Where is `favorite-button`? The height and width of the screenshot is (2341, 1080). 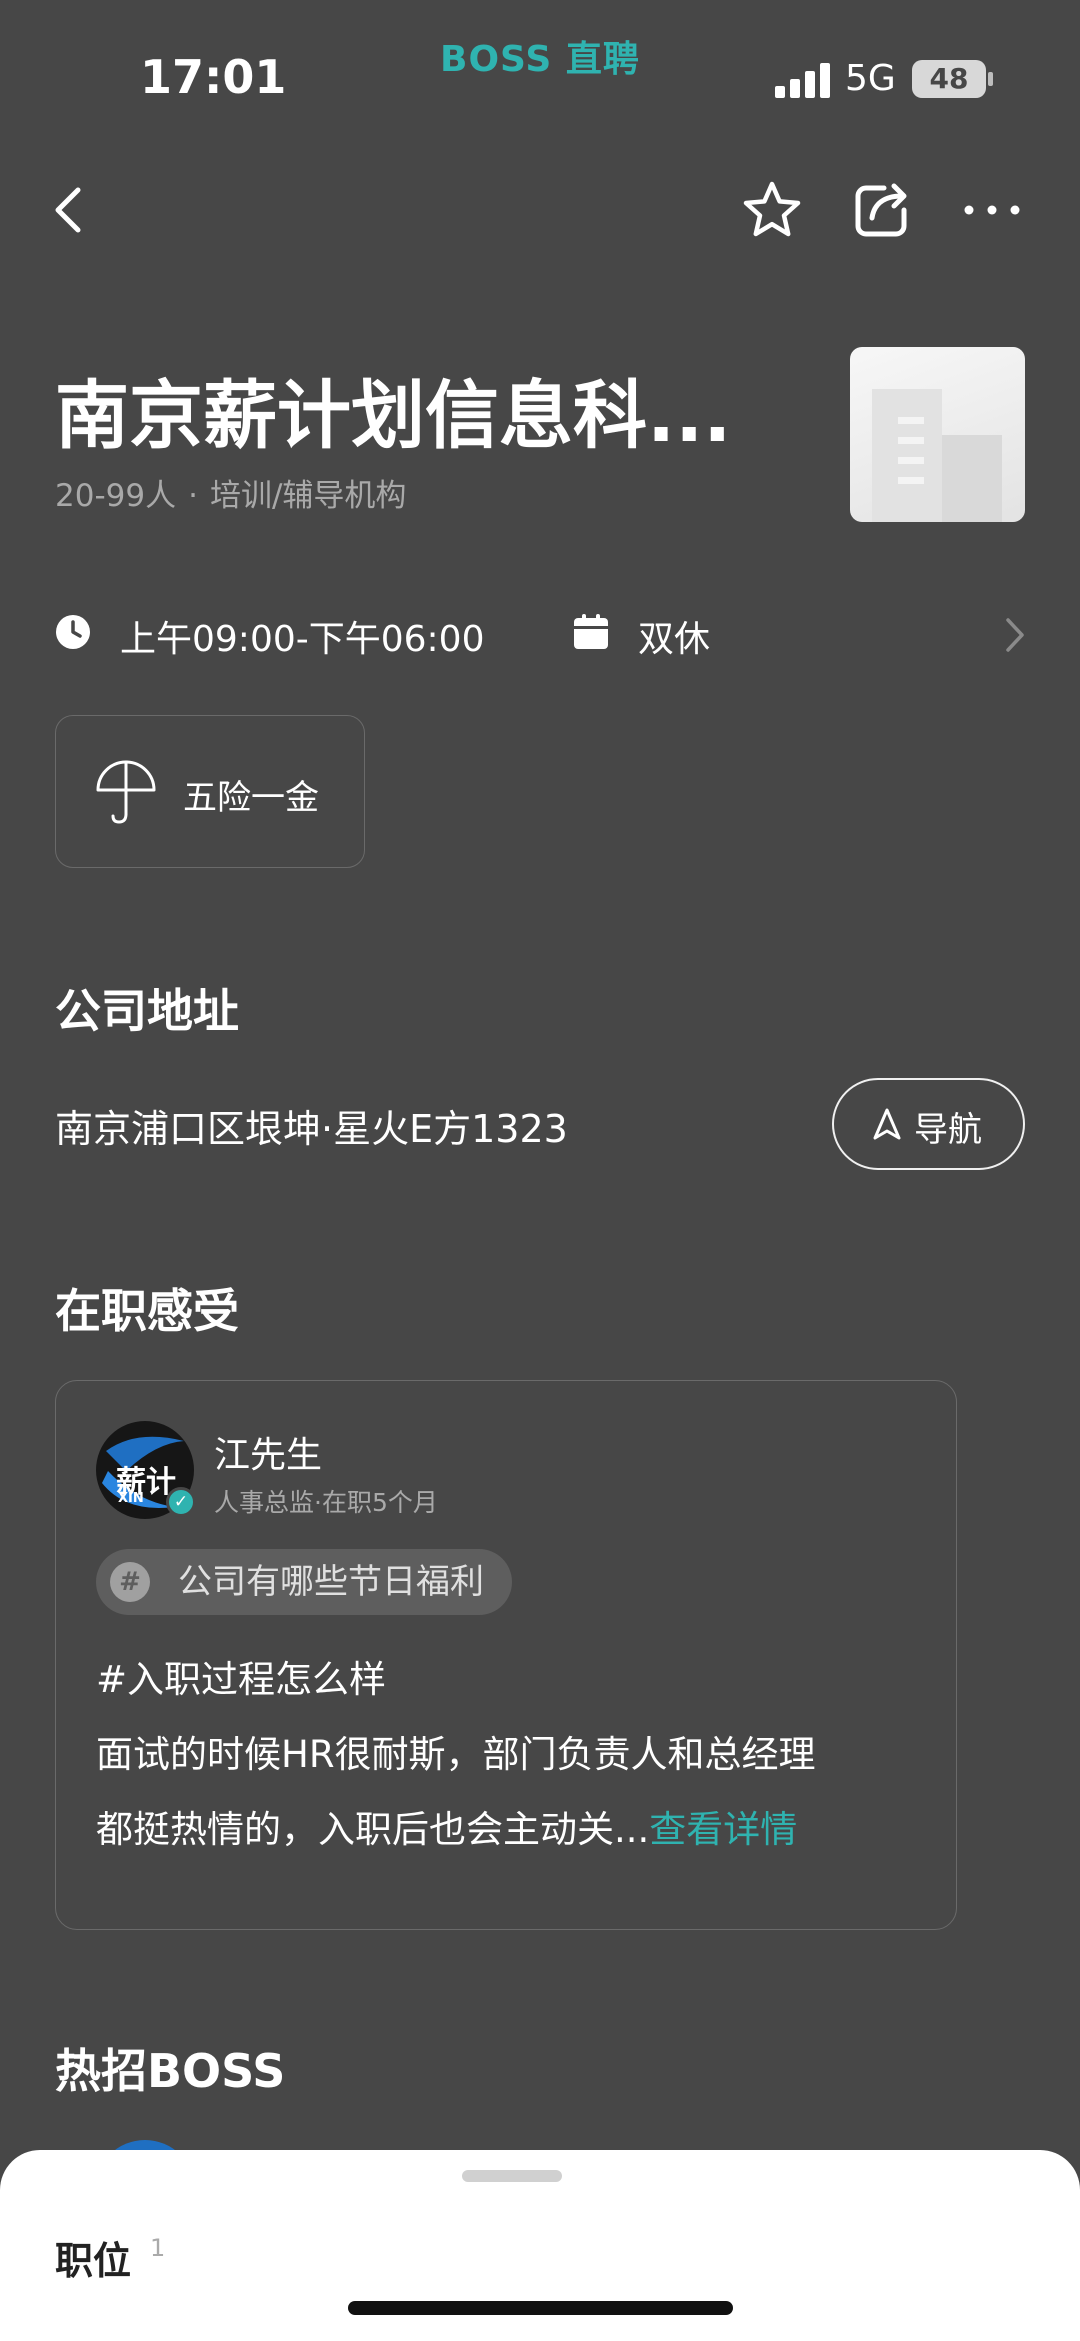
favorite-button is located at coordinates (772, 210).